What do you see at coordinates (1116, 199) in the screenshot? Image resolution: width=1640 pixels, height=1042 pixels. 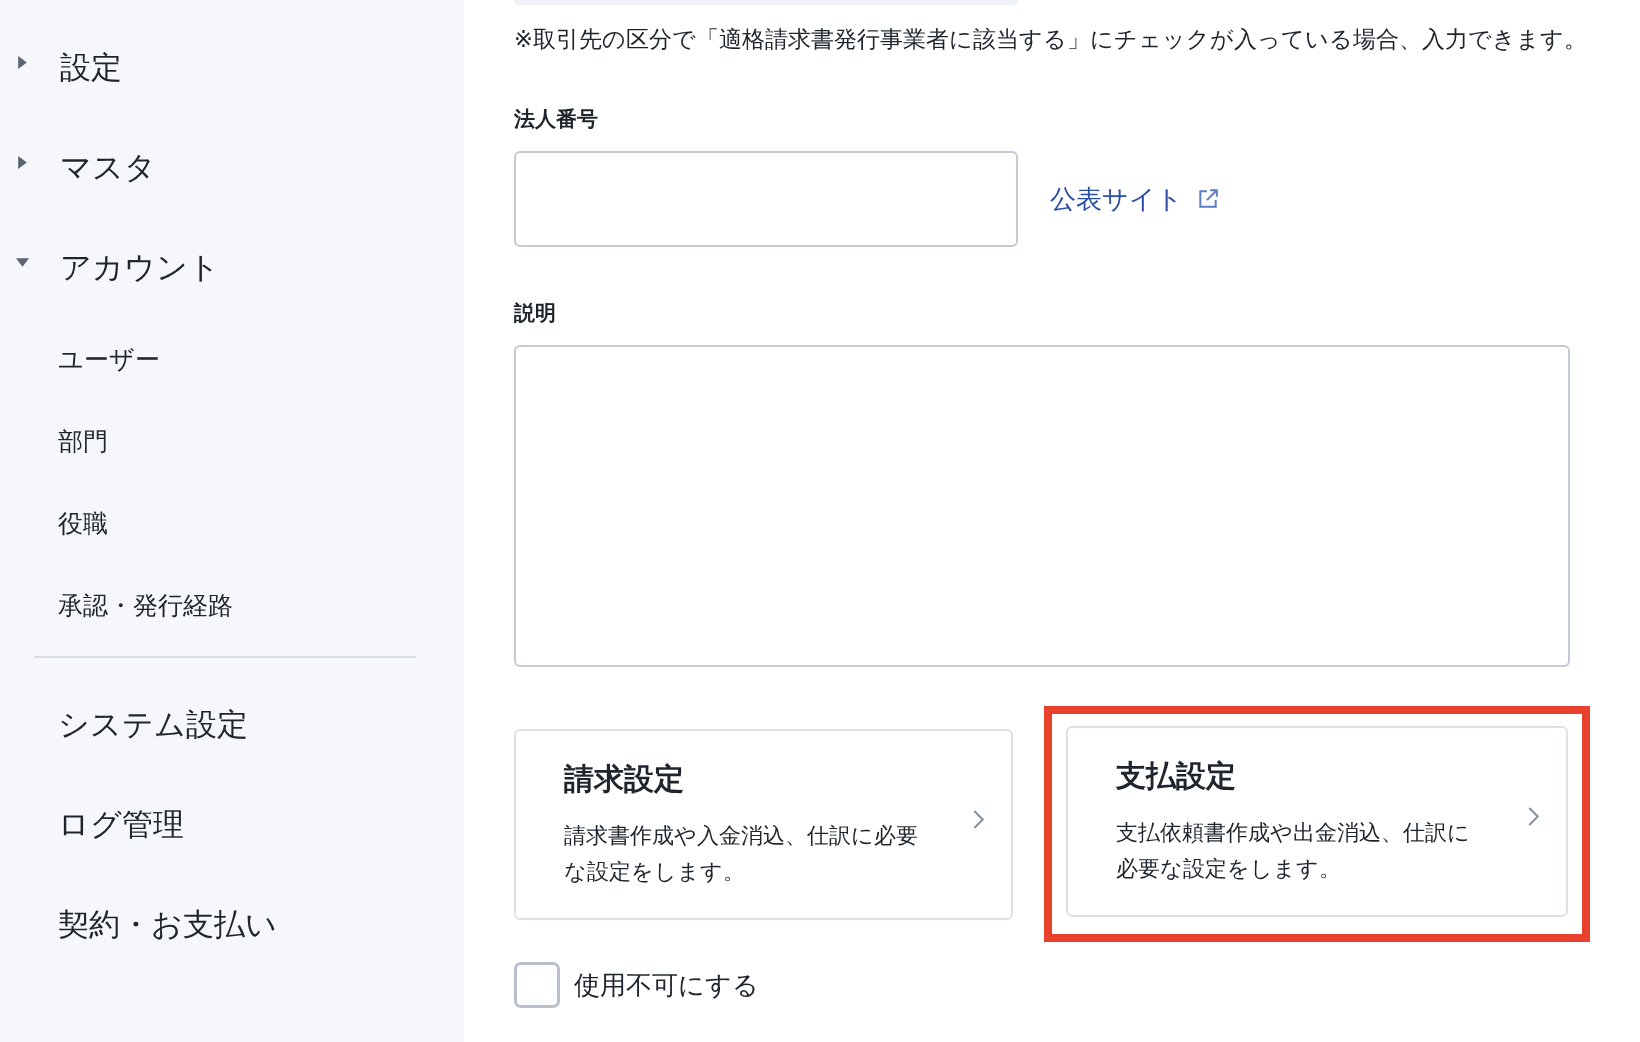 I see `public-site-link: 公表サイト` at bounding box center [1116, 199].